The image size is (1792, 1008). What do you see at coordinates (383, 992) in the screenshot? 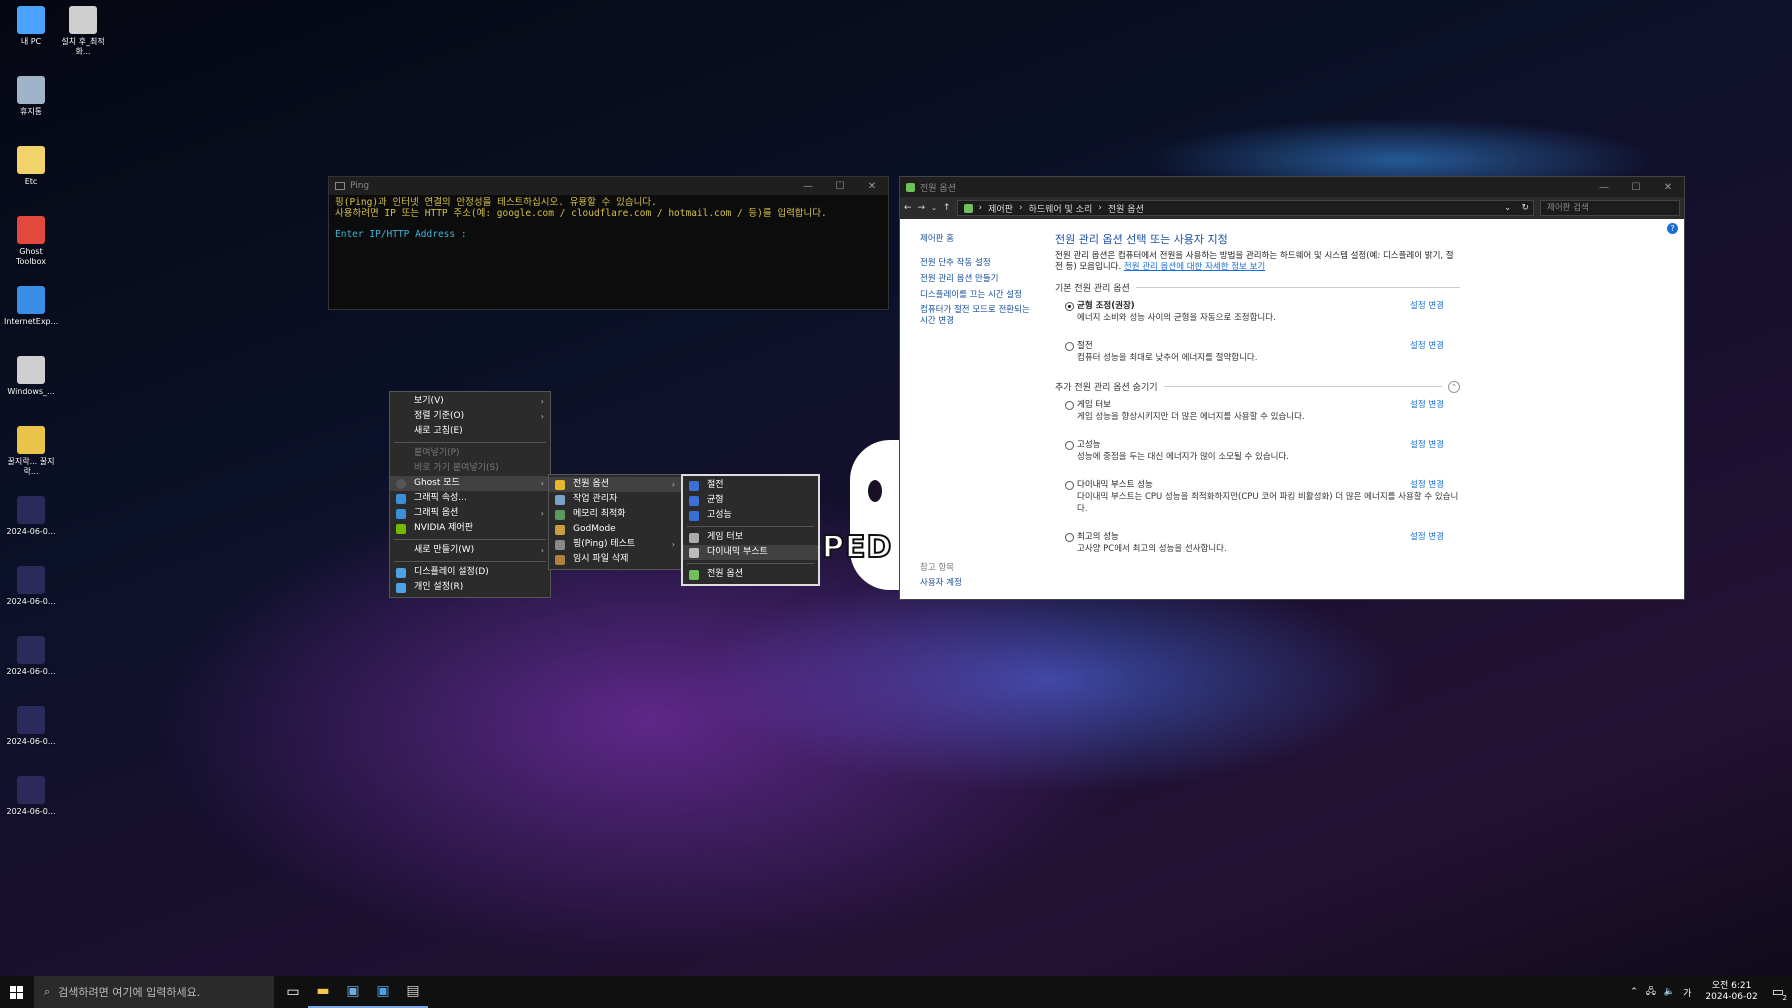
I see `control-panel-taskbar-icon: ▣` at bounding box center [383, 992].